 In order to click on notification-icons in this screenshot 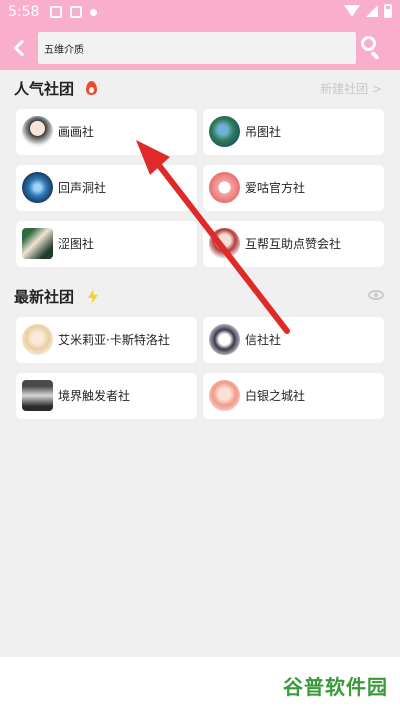, I will do `click(73, 12)`.